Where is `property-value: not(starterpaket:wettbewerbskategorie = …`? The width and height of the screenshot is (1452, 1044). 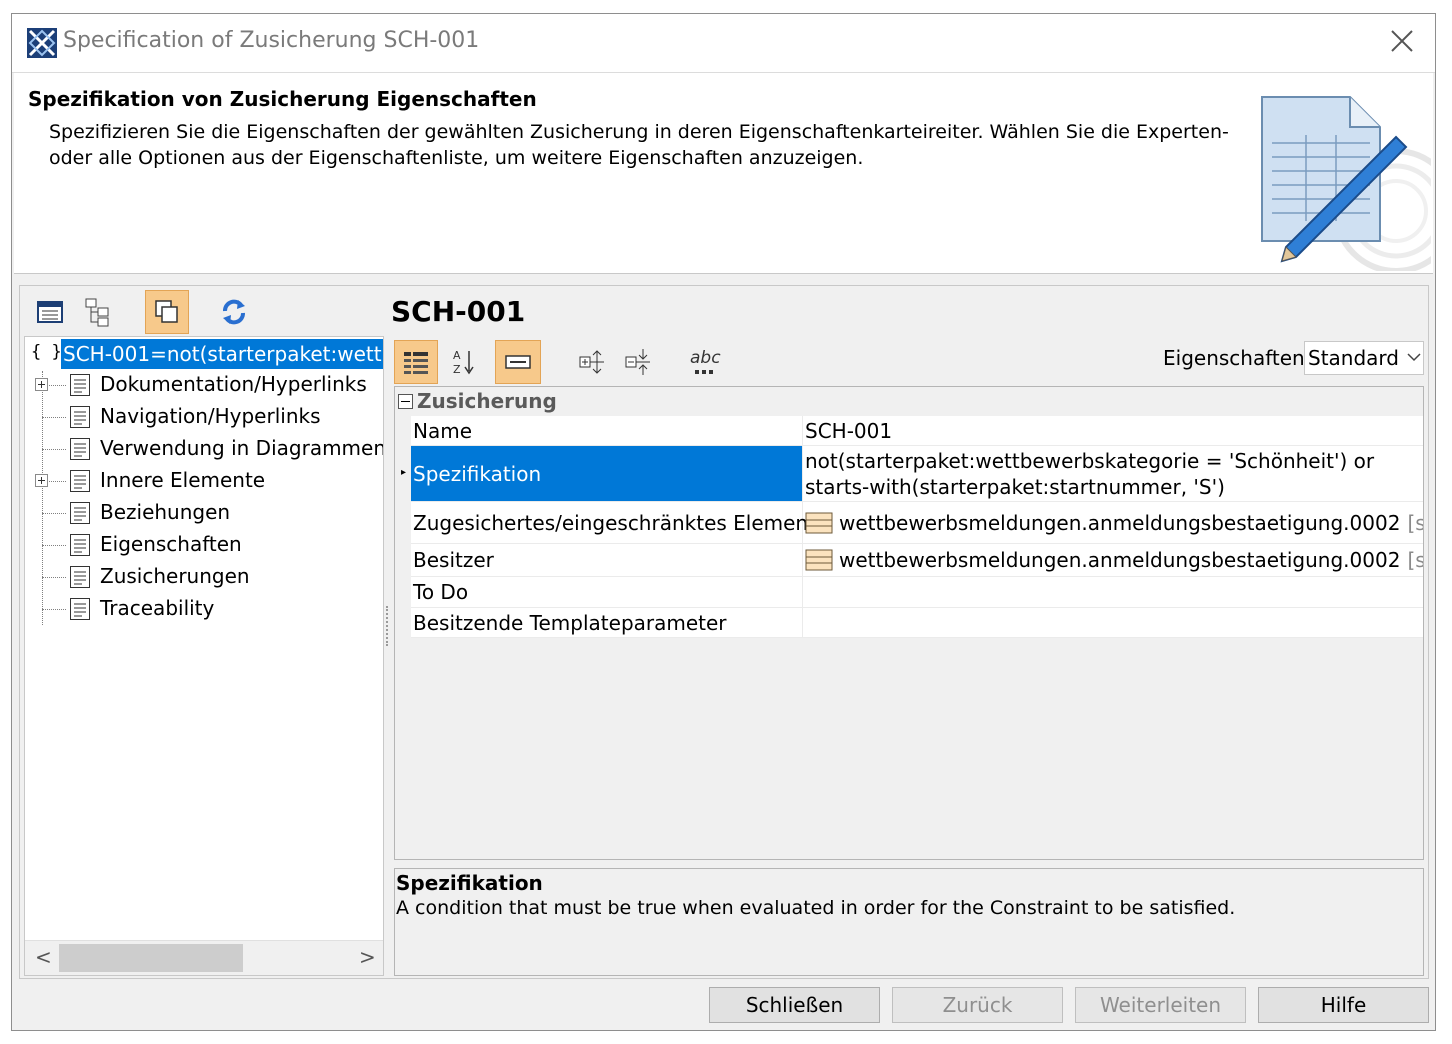 property-value: not(starterpaket:wettbewerbskategorie = … is located at coordinates (1114, 473).